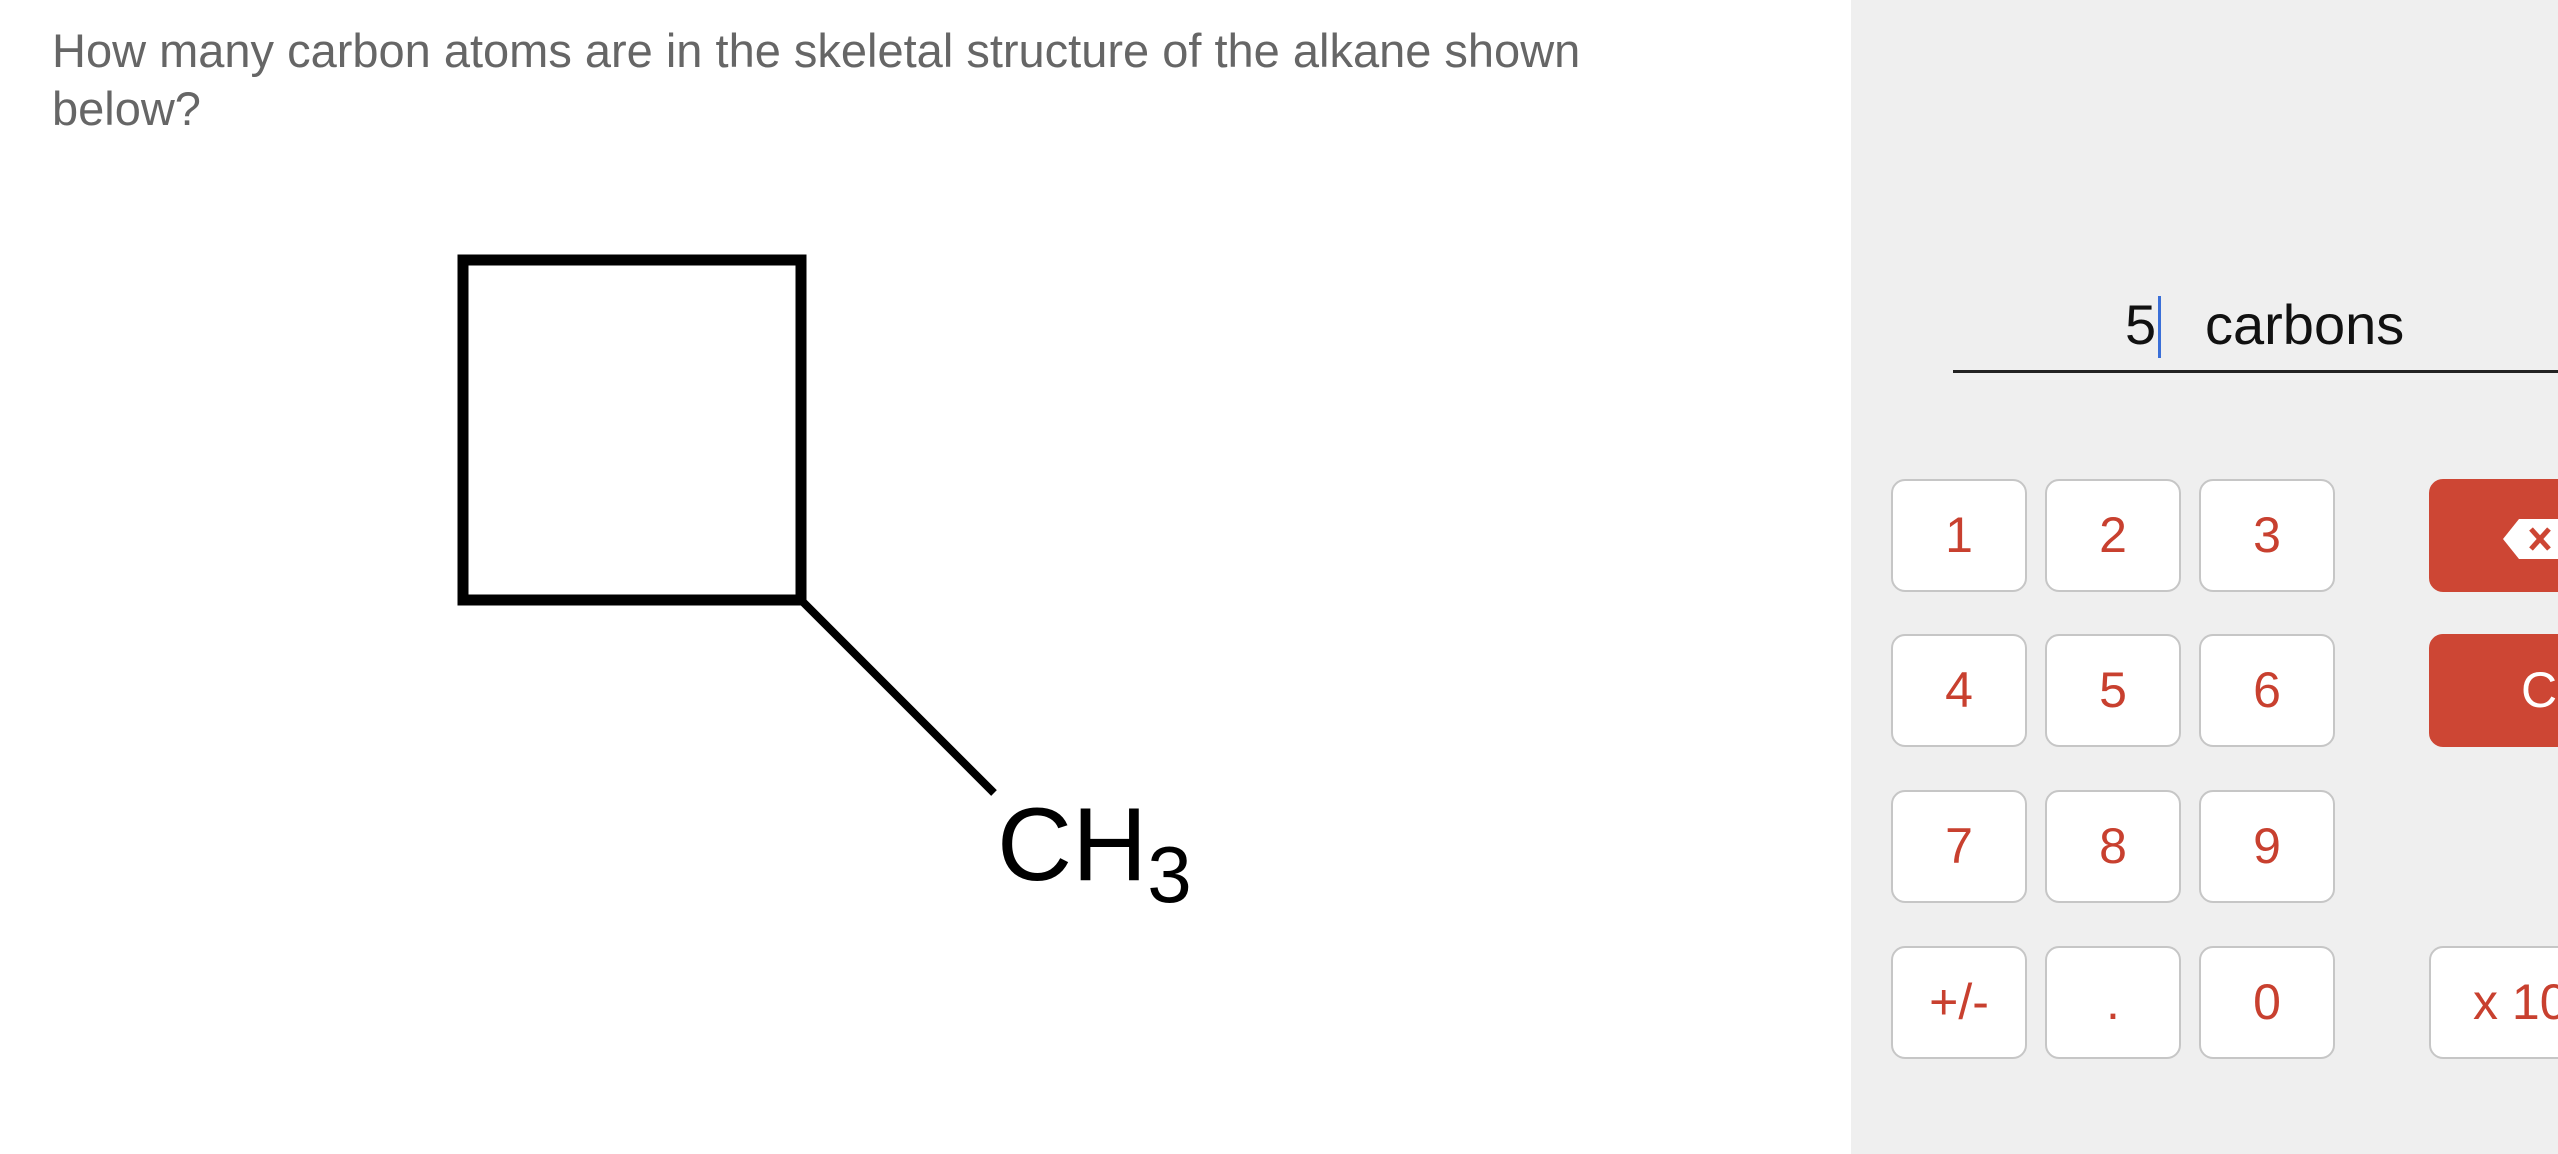  Describe the element at coordinates (2267, 690) in the screenshot. I see `key-6: 6` at that location.